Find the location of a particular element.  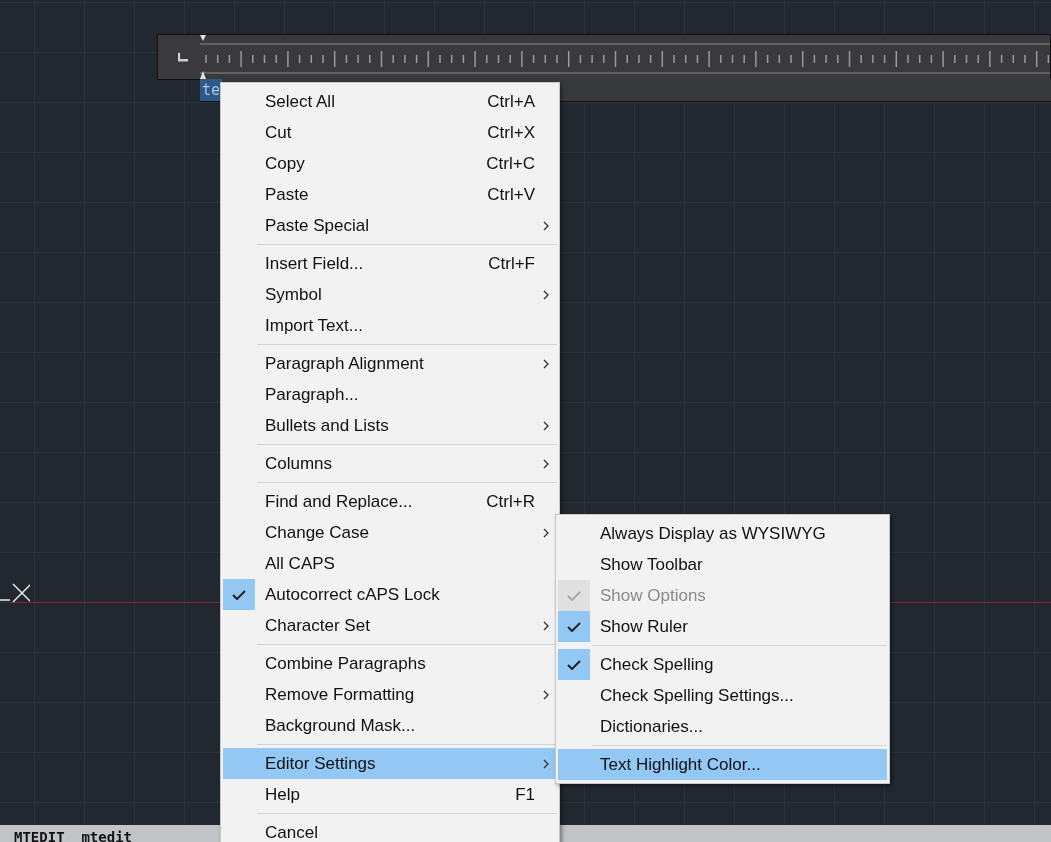

shortcut-text: Ctrl+A is located at coordinates (511, 101).